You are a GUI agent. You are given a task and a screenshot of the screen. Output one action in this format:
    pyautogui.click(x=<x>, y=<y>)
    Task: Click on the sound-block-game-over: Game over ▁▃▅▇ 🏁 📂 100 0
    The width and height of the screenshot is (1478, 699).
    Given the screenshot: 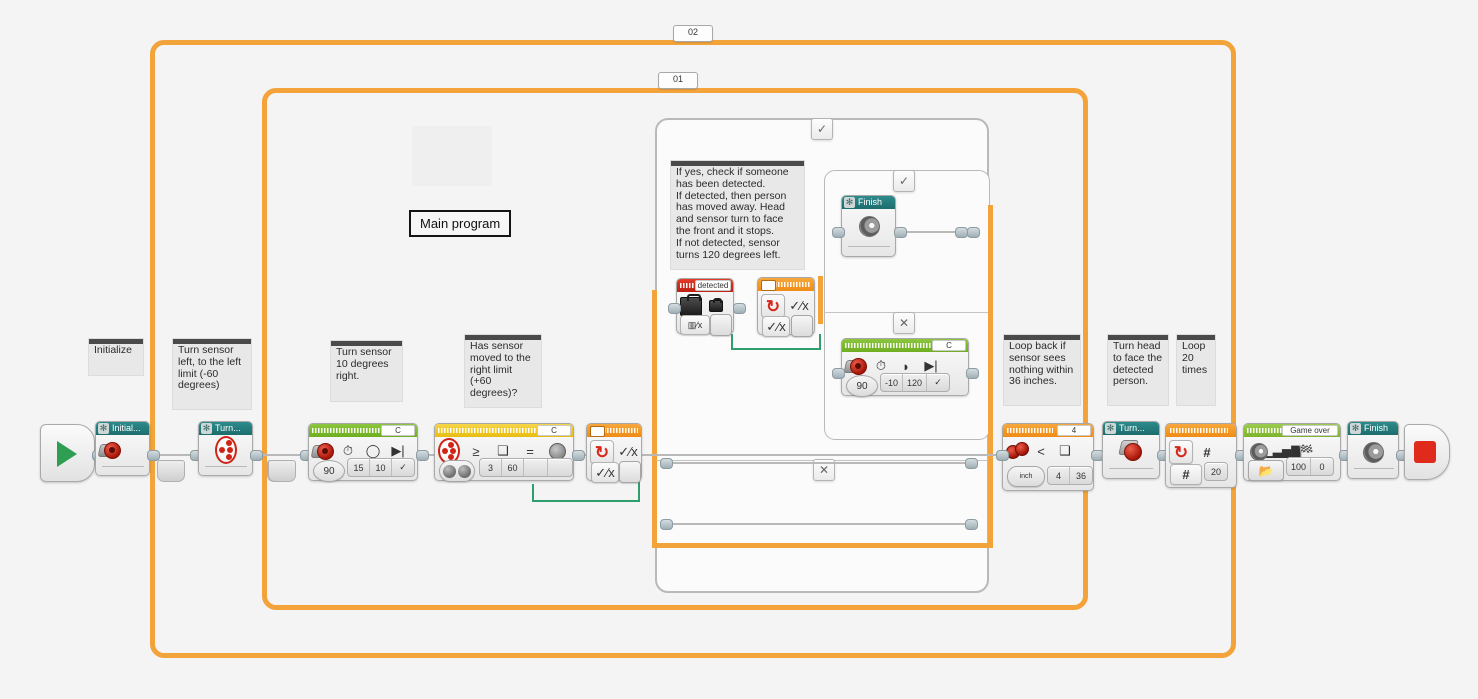 What is the action you would take?
    pyautogui.click(x=1292, y=452)
    